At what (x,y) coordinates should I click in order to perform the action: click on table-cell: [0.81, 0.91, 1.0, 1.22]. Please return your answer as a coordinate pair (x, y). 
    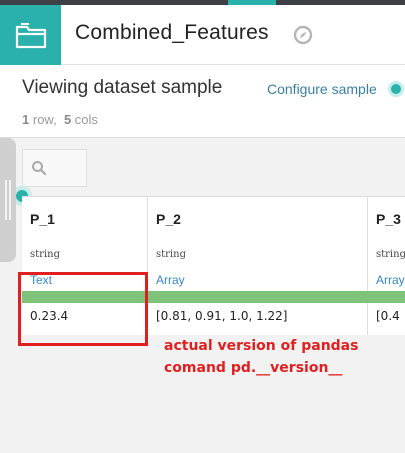
    Looking at the image, I should click on (222, 316).